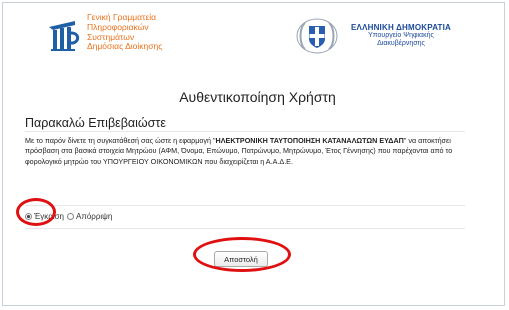  I want to click on greek-coat-of-arms-icon, so click(317, 36).